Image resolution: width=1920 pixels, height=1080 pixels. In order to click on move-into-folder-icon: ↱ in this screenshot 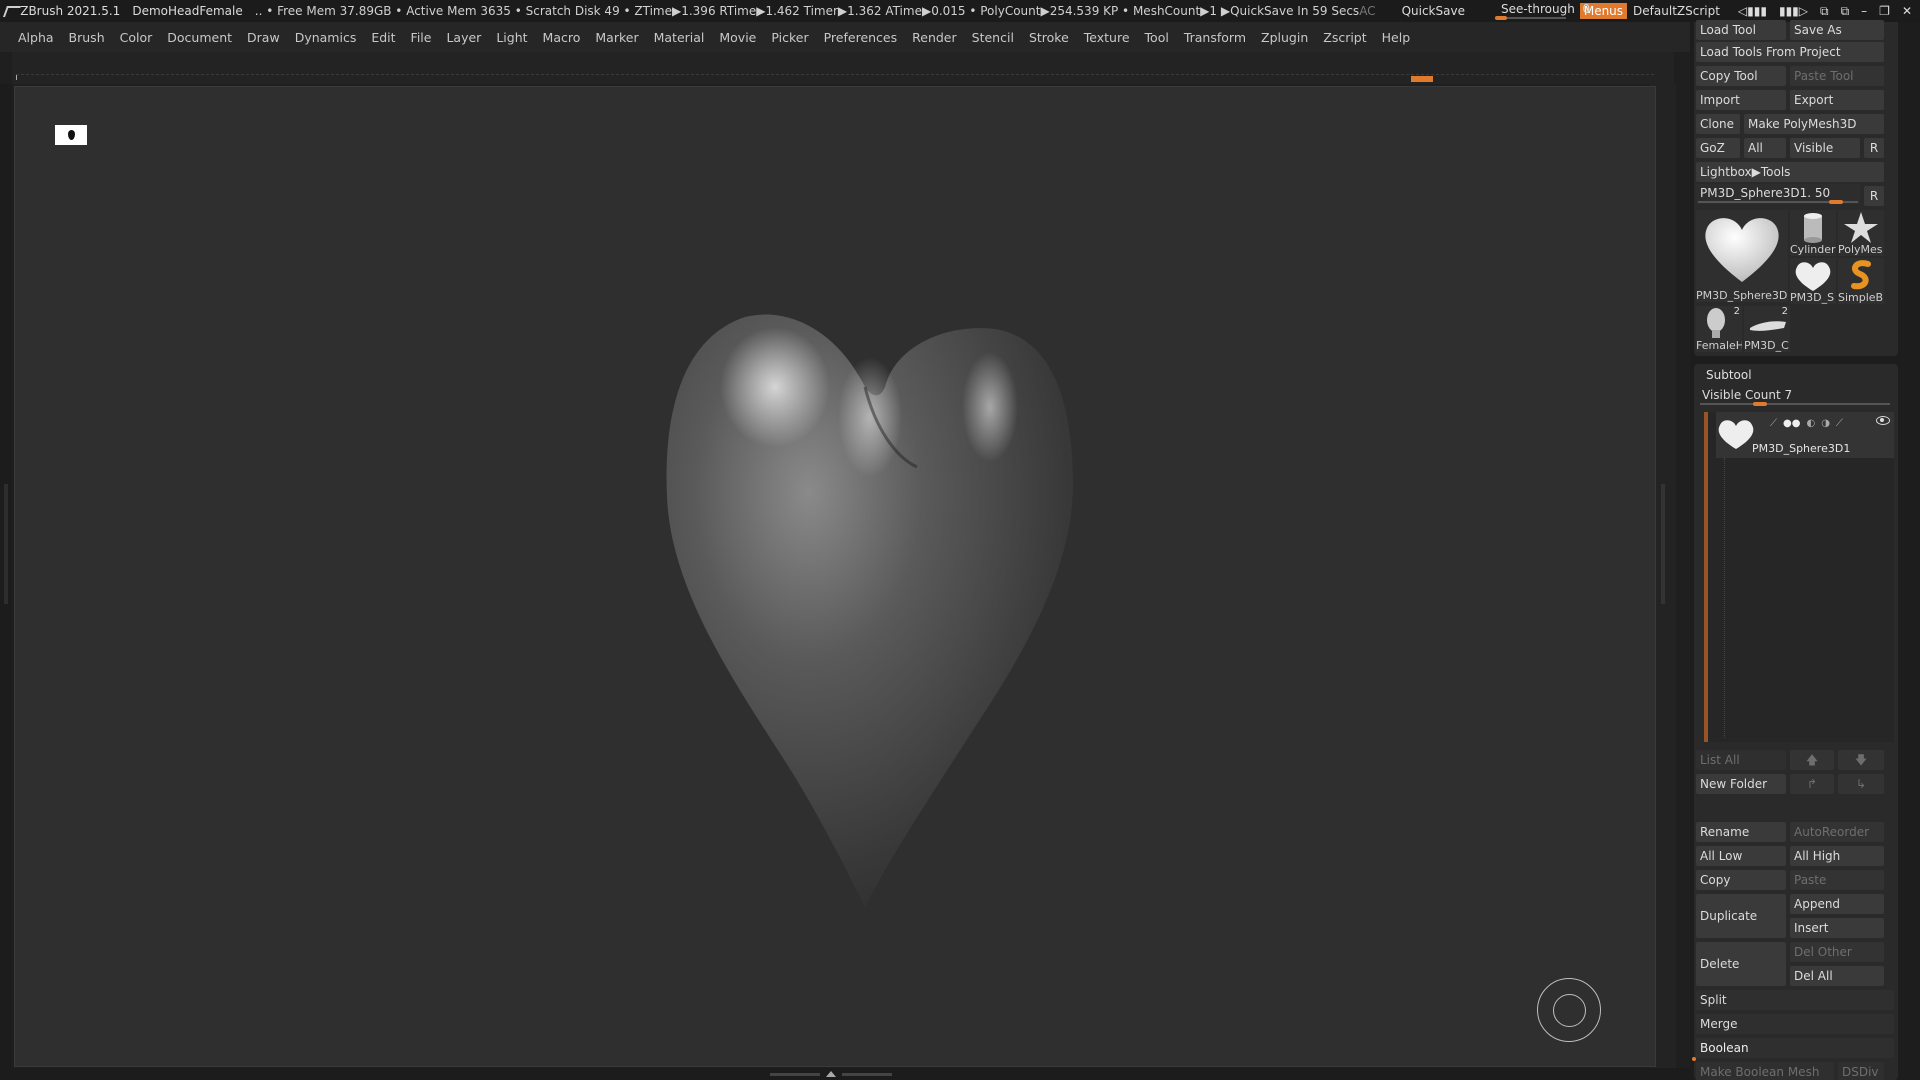, I will do `click(1812, 784)`.